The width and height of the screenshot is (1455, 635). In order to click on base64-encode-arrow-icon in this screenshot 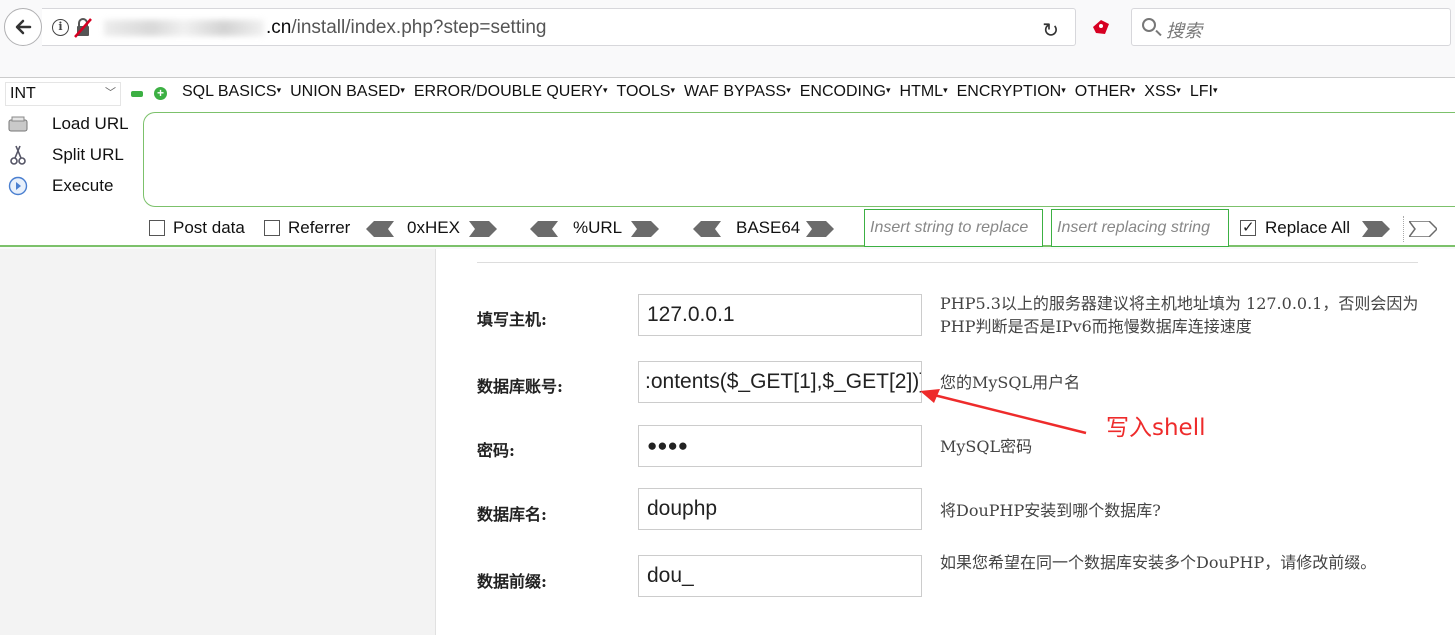, I will do `click(820, 229)`.